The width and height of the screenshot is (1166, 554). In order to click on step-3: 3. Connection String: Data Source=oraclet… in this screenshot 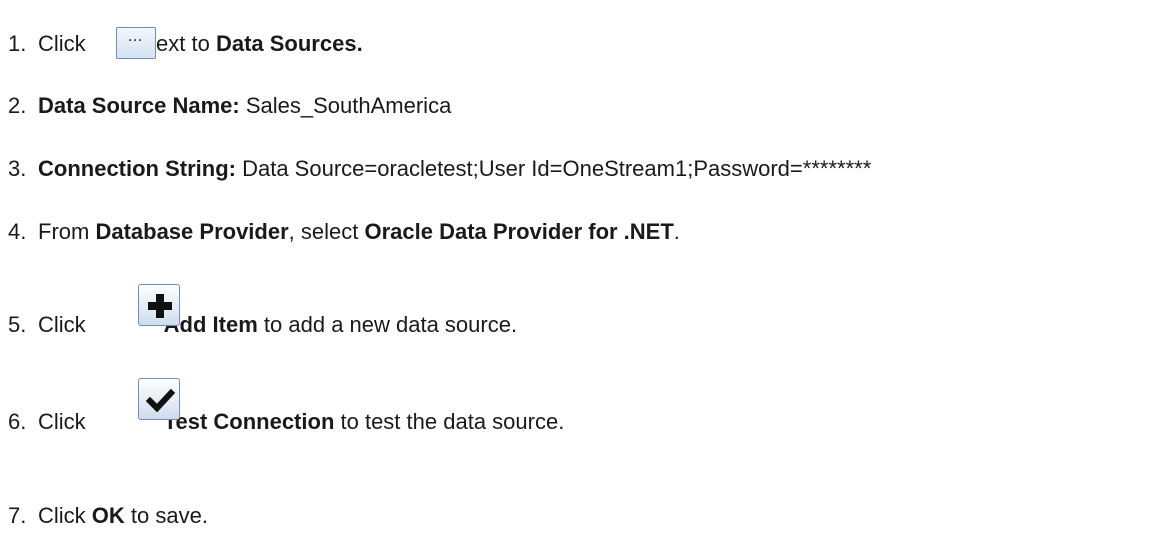, I will do `click(439, 169)`.